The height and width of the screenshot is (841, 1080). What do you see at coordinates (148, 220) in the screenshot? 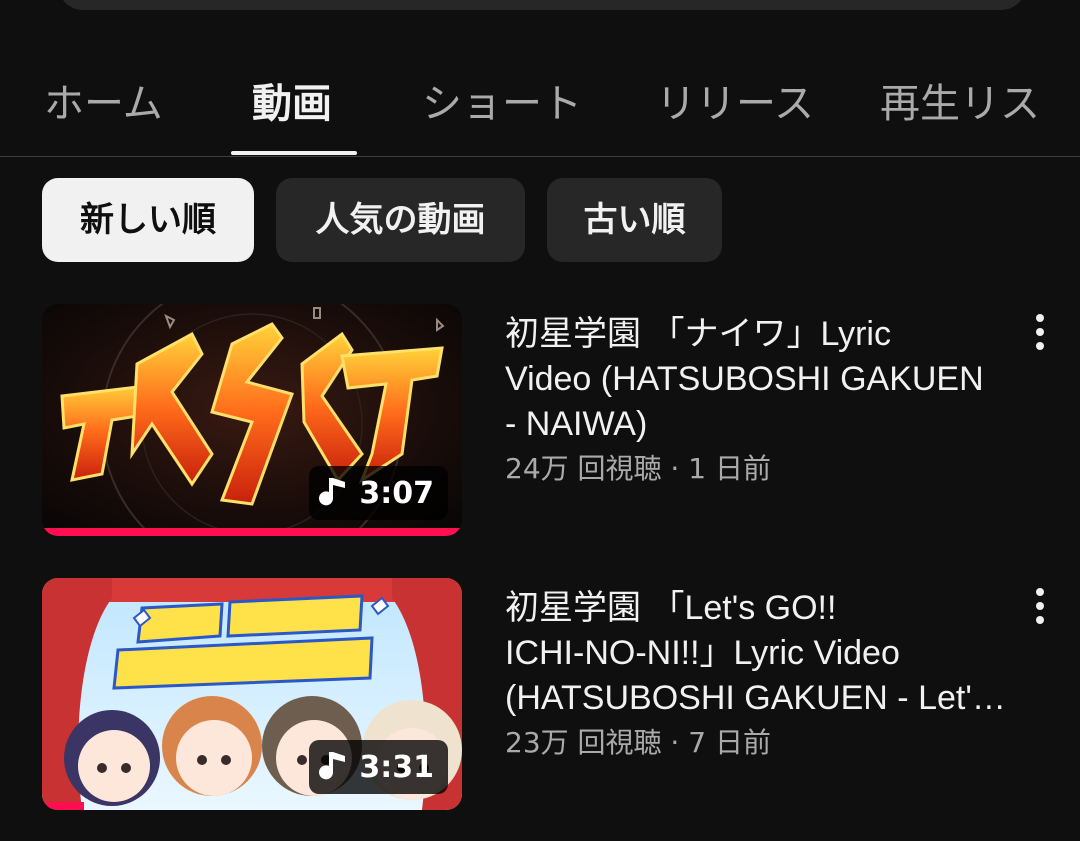
I see `chip-newest: 新しい順` at bounding box center [148, 220].